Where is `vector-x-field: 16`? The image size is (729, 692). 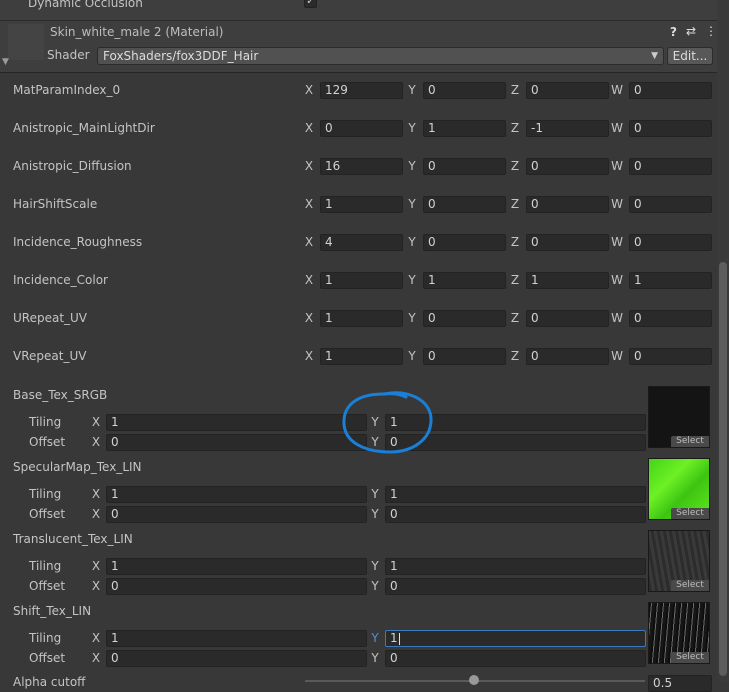
vector-x-field: 16 is located at coordinates (361, 166).